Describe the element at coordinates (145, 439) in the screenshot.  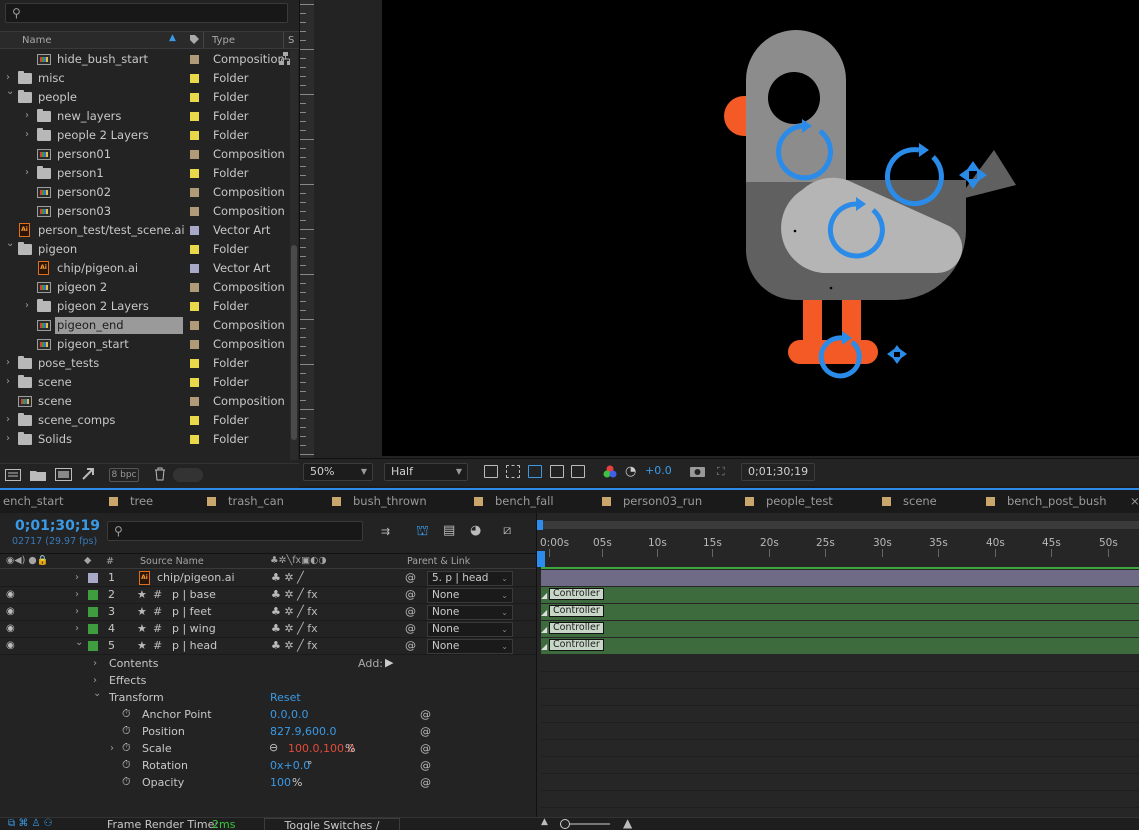
I see `project-item: › Solids Folder` at that location.